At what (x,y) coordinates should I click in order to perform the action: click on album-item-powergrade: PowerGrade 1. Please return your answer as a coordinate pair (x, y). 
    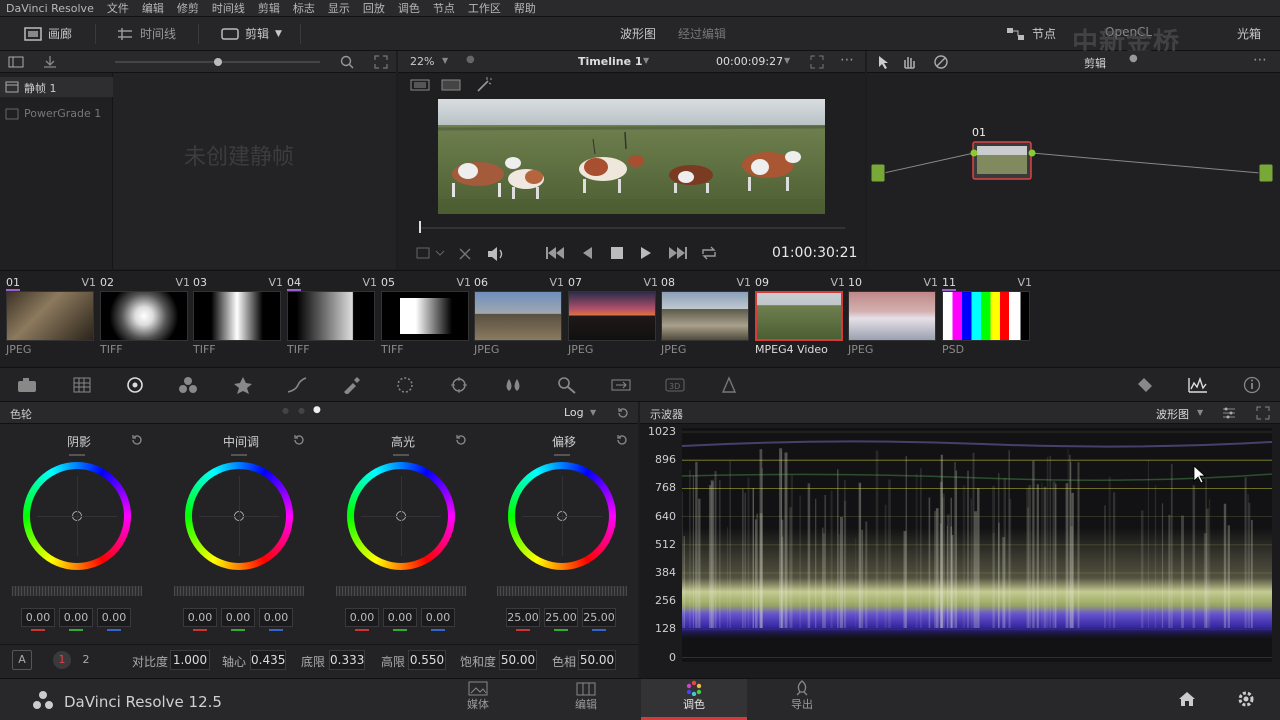
    Looking at the image, I should click on (56, 114).